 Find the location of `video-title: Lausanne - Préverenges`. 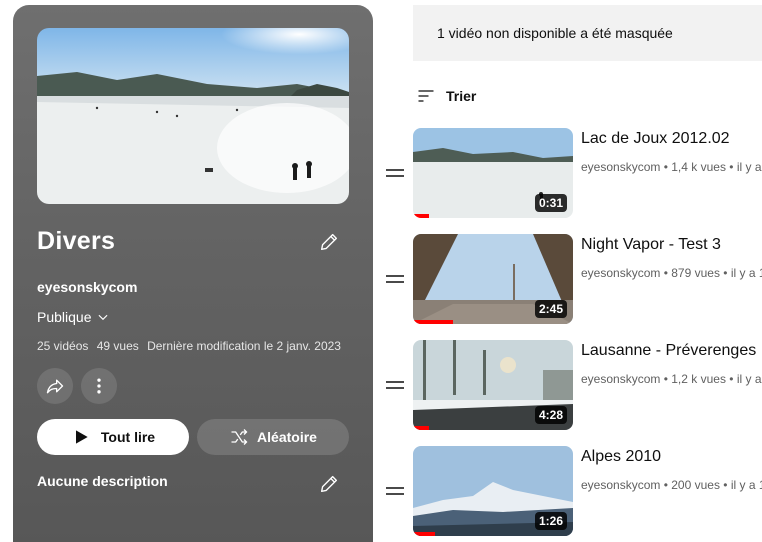

video-title: Lausanne - Préverenges is located at coordinates (668, 351).